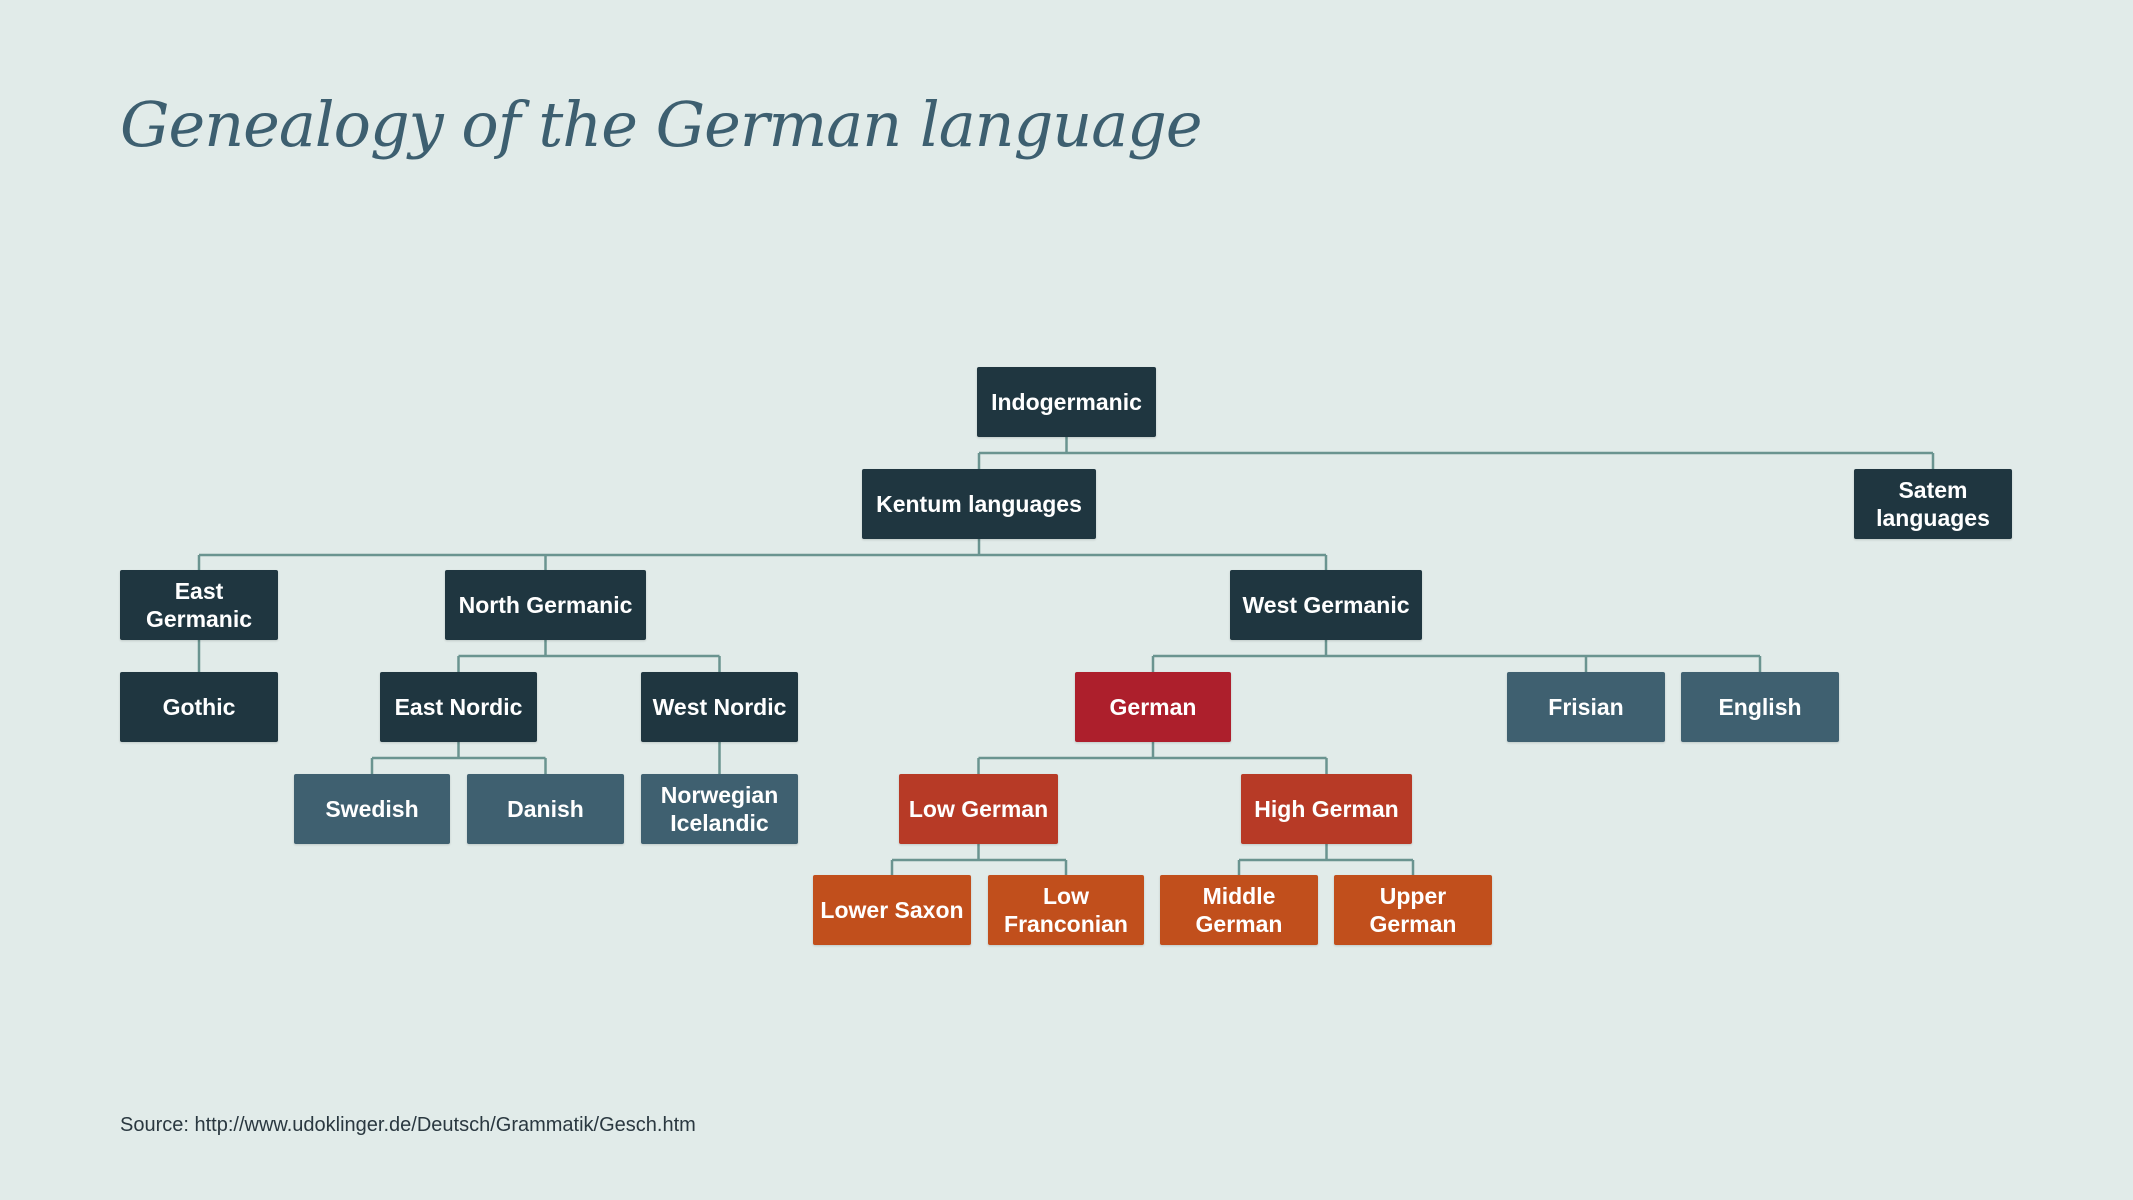  Describe the element at coordinates (199, 605) in the screenshot. I see `node-east-germanic: East Germanic` at that location.